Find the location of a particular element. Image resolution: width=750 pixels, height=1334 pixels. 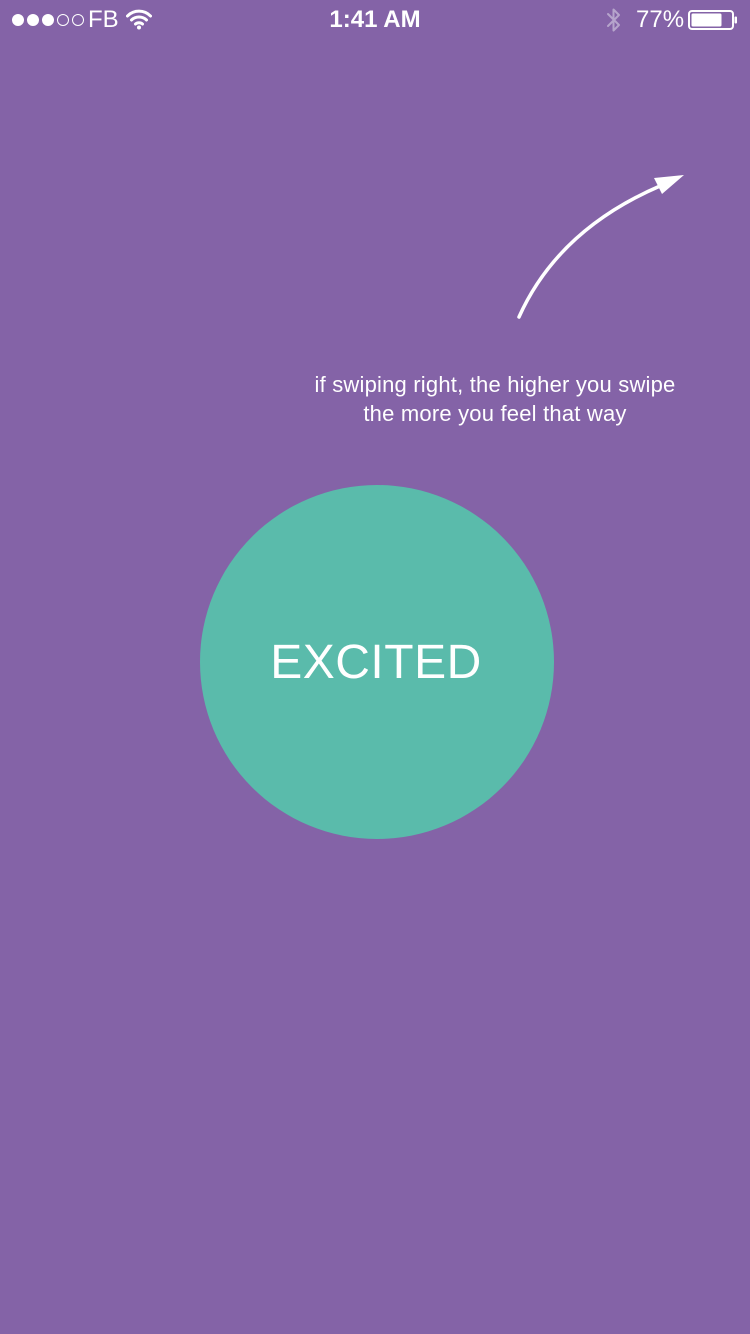

battery-icon is located at coordinates (712, 20).